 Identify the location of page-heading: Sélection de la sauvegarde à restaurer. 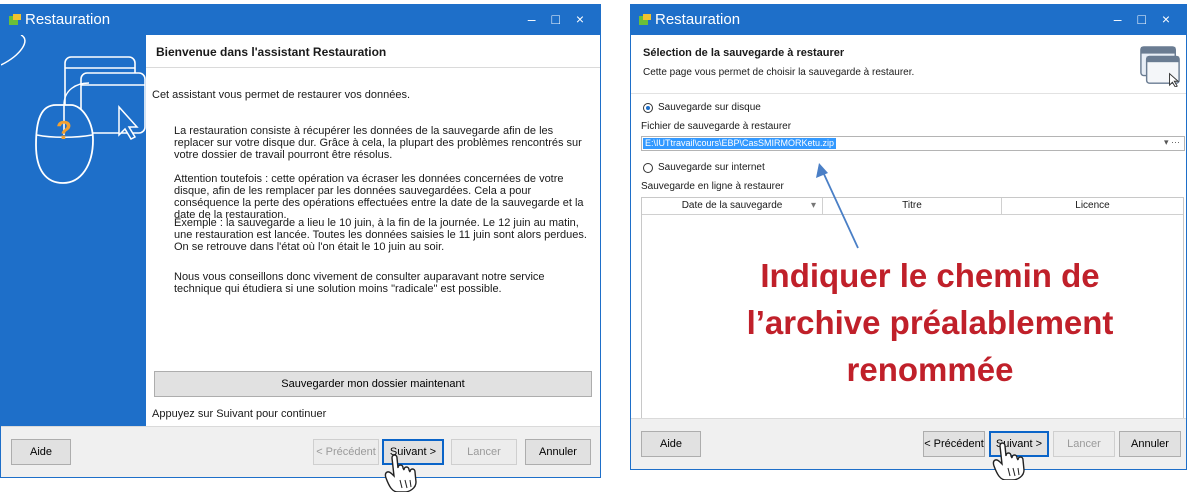
(744, 53).